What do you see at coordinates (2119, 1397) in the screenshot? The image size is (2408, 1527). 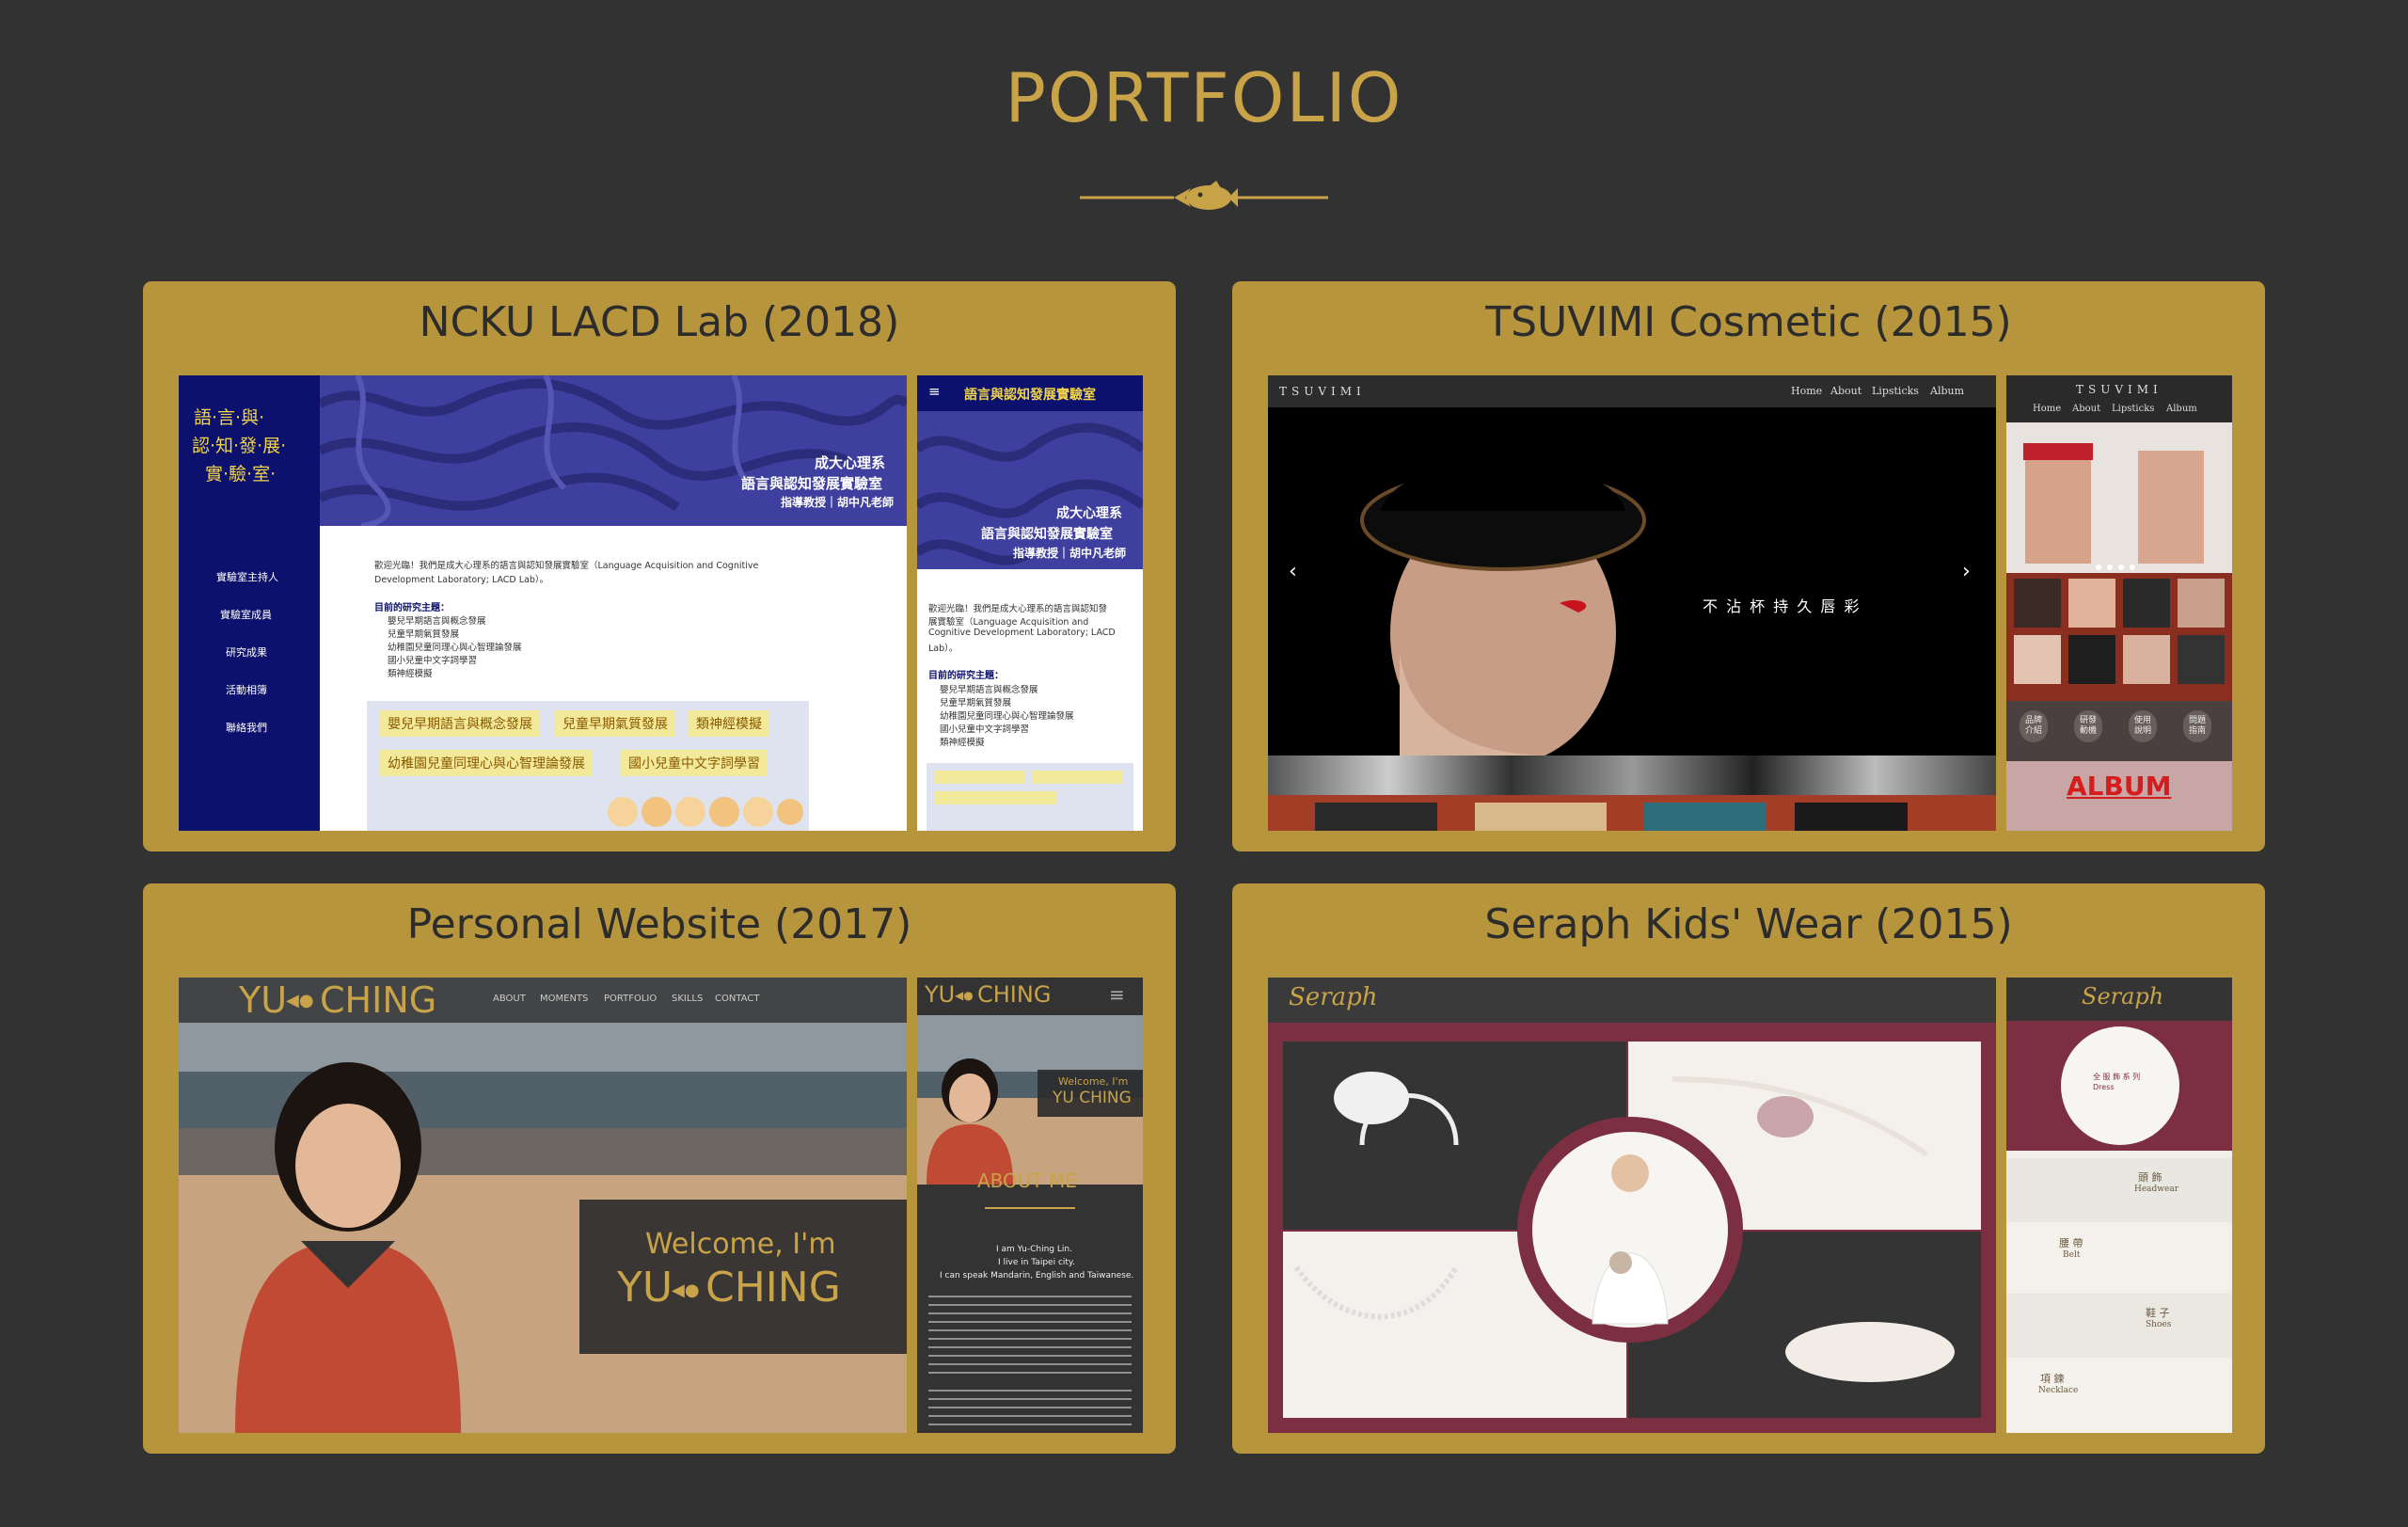 I see `category-necklace: 項 鍊 Necklace` at bounding box center [2119, 1397].